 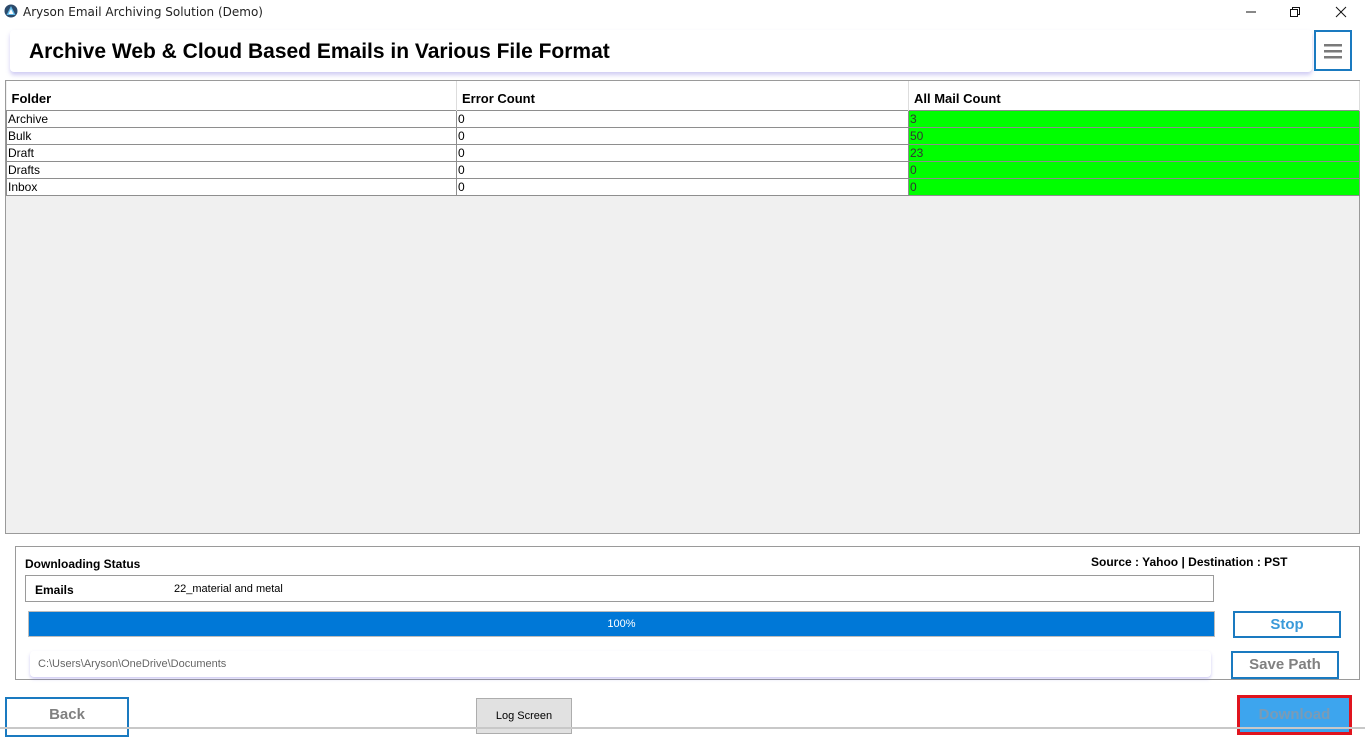 I want to click on table-row: Drafts 0 0, so click(x=683, y=169).